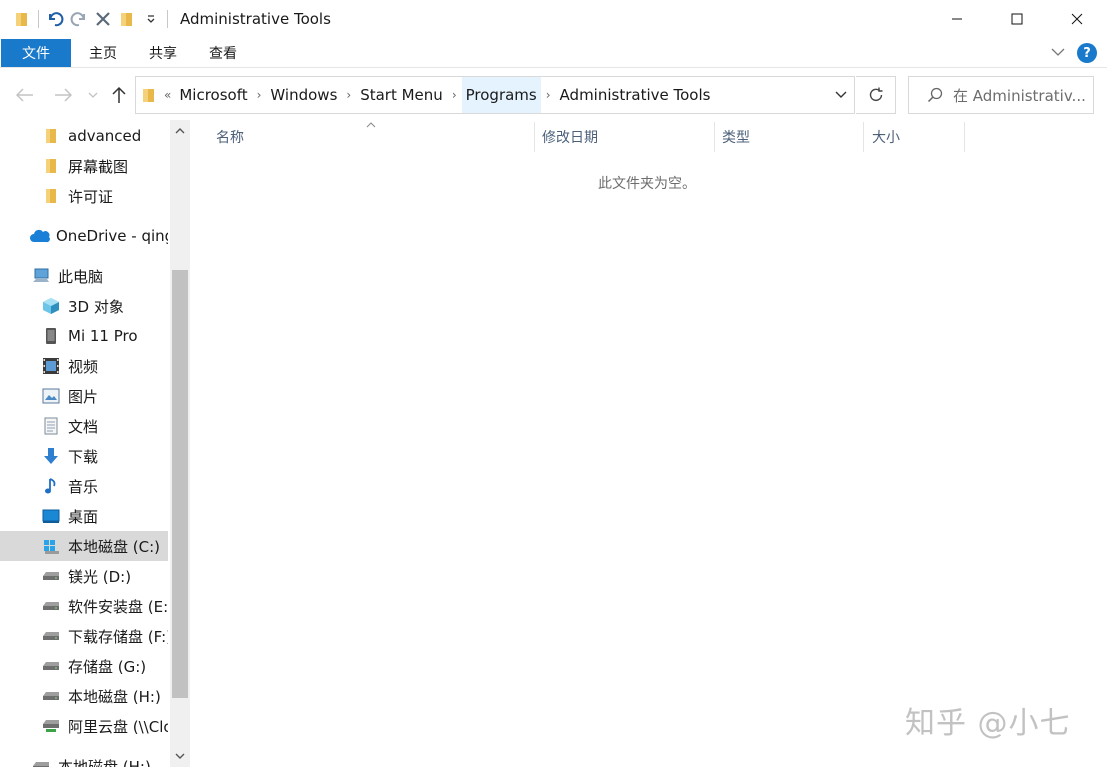 Image resolution: width=1107 pixels, height=767 pixels. Describe the element at coordinates (84, 606) in the screenshot. I see `sidebar-item-drive-e: 软件安装盘 (E:)` at that location.